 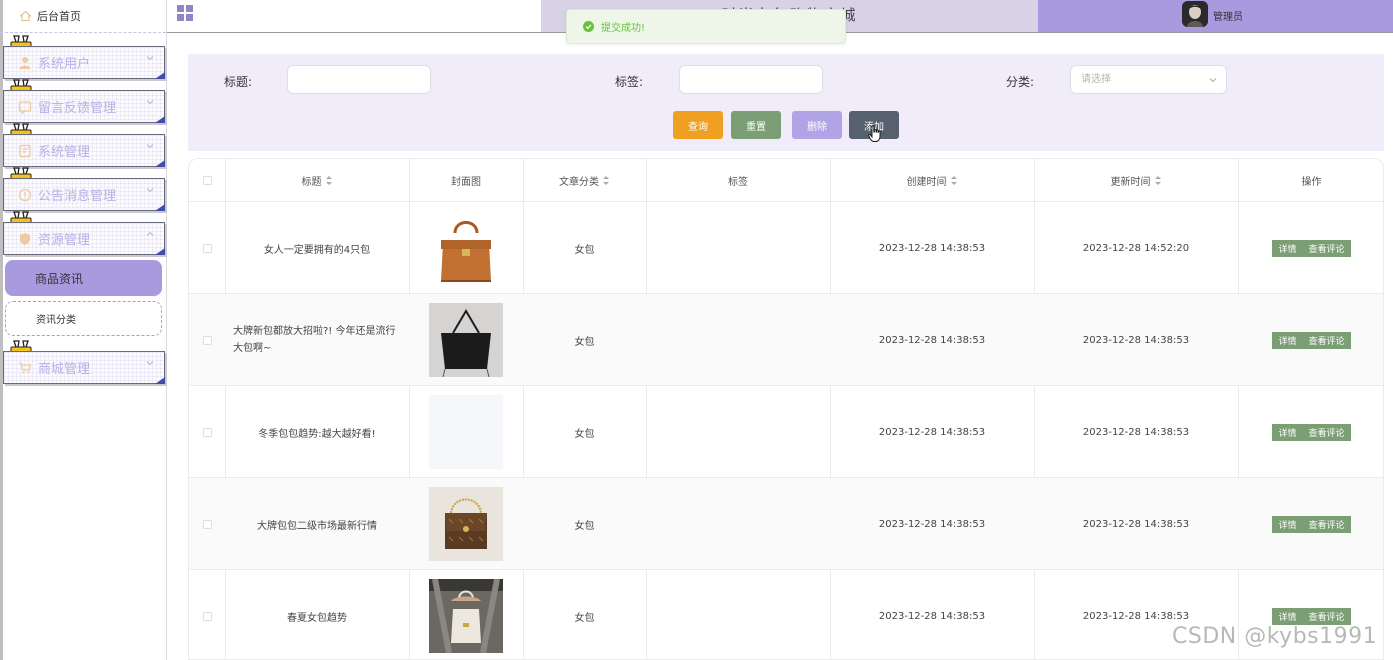 I want to click on header-category-label: 文章分类, so click(x=579, y=182).